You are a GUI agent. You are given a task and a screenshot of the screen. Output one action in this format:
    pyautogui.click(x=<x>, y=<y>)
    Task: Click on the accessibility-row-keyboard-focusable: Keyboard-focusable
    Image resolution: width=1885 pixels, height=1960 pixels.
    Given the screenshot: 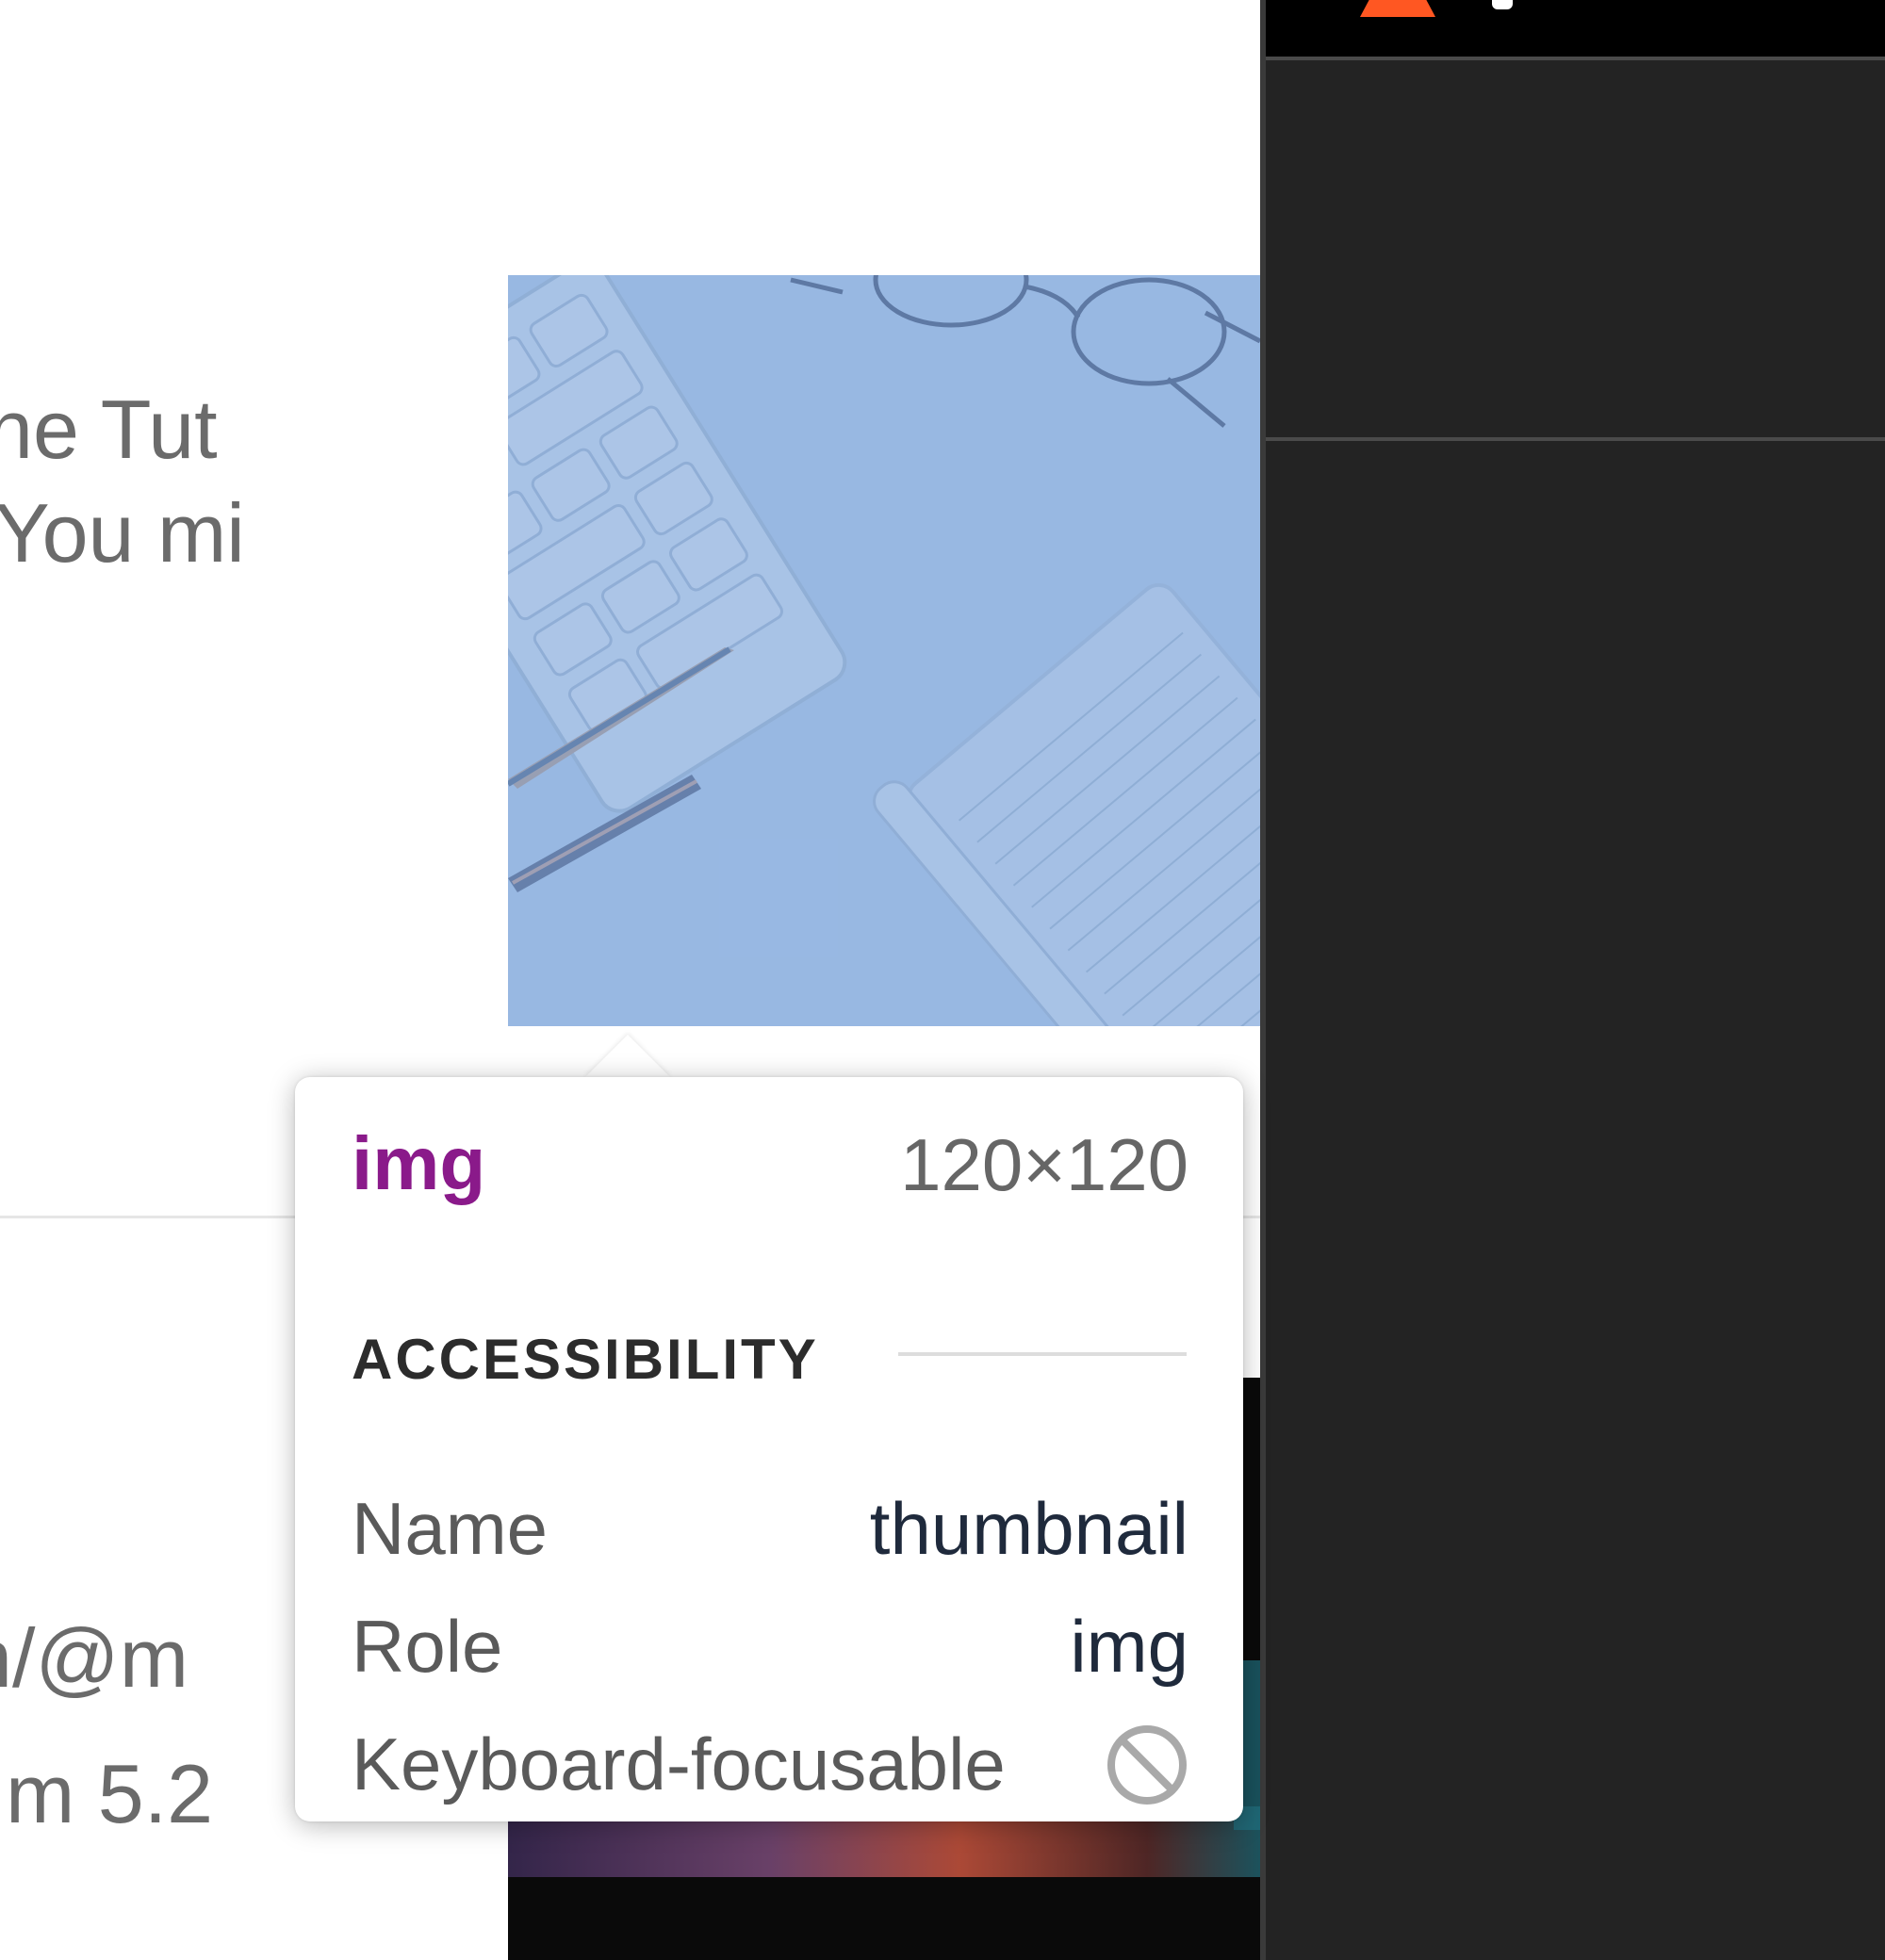 What is the action you would take?
    pyautogui.click(x=770, y=1767)
    